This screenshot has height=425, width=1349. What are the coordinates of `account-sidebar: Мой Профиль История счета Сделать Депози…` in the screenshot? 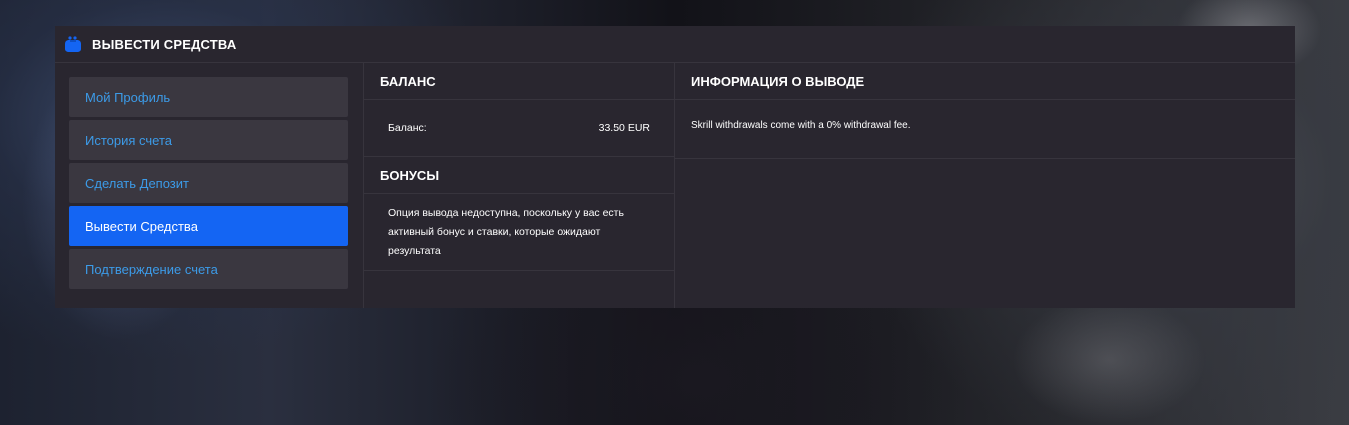 It's located at (209, 185).